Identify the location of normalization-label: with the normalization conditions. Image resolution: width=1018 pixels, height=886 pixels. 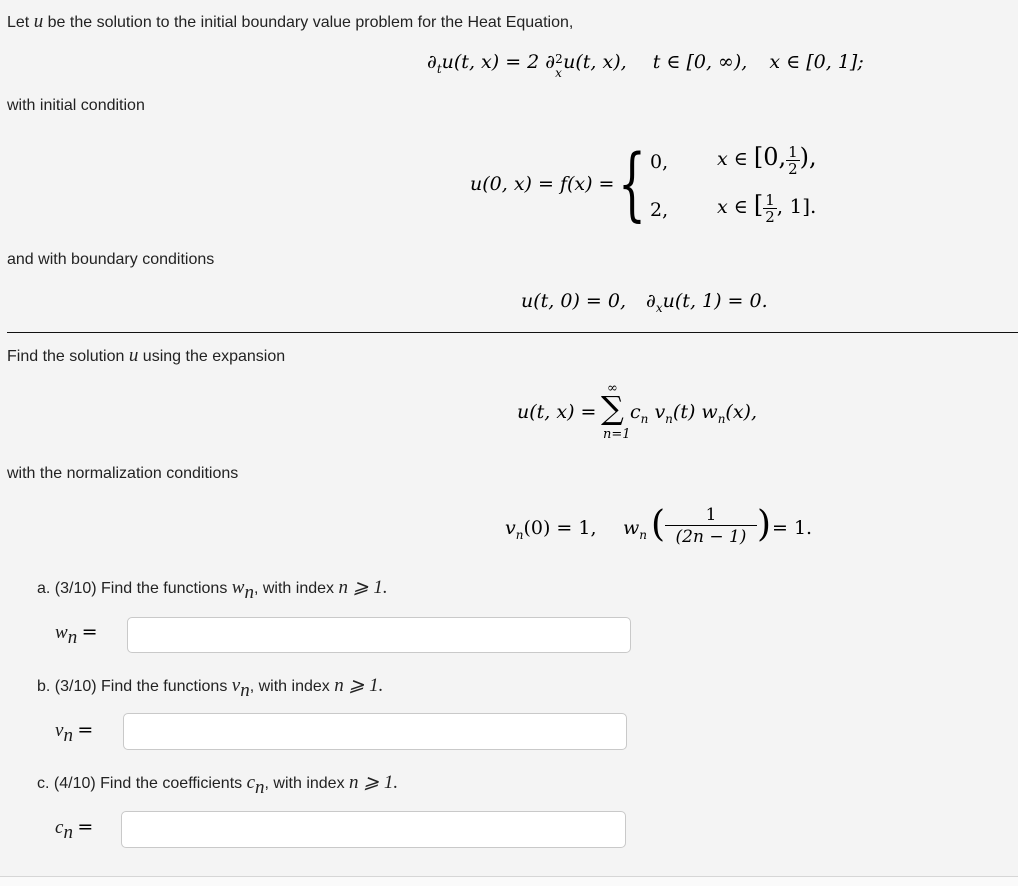
(123, 473).